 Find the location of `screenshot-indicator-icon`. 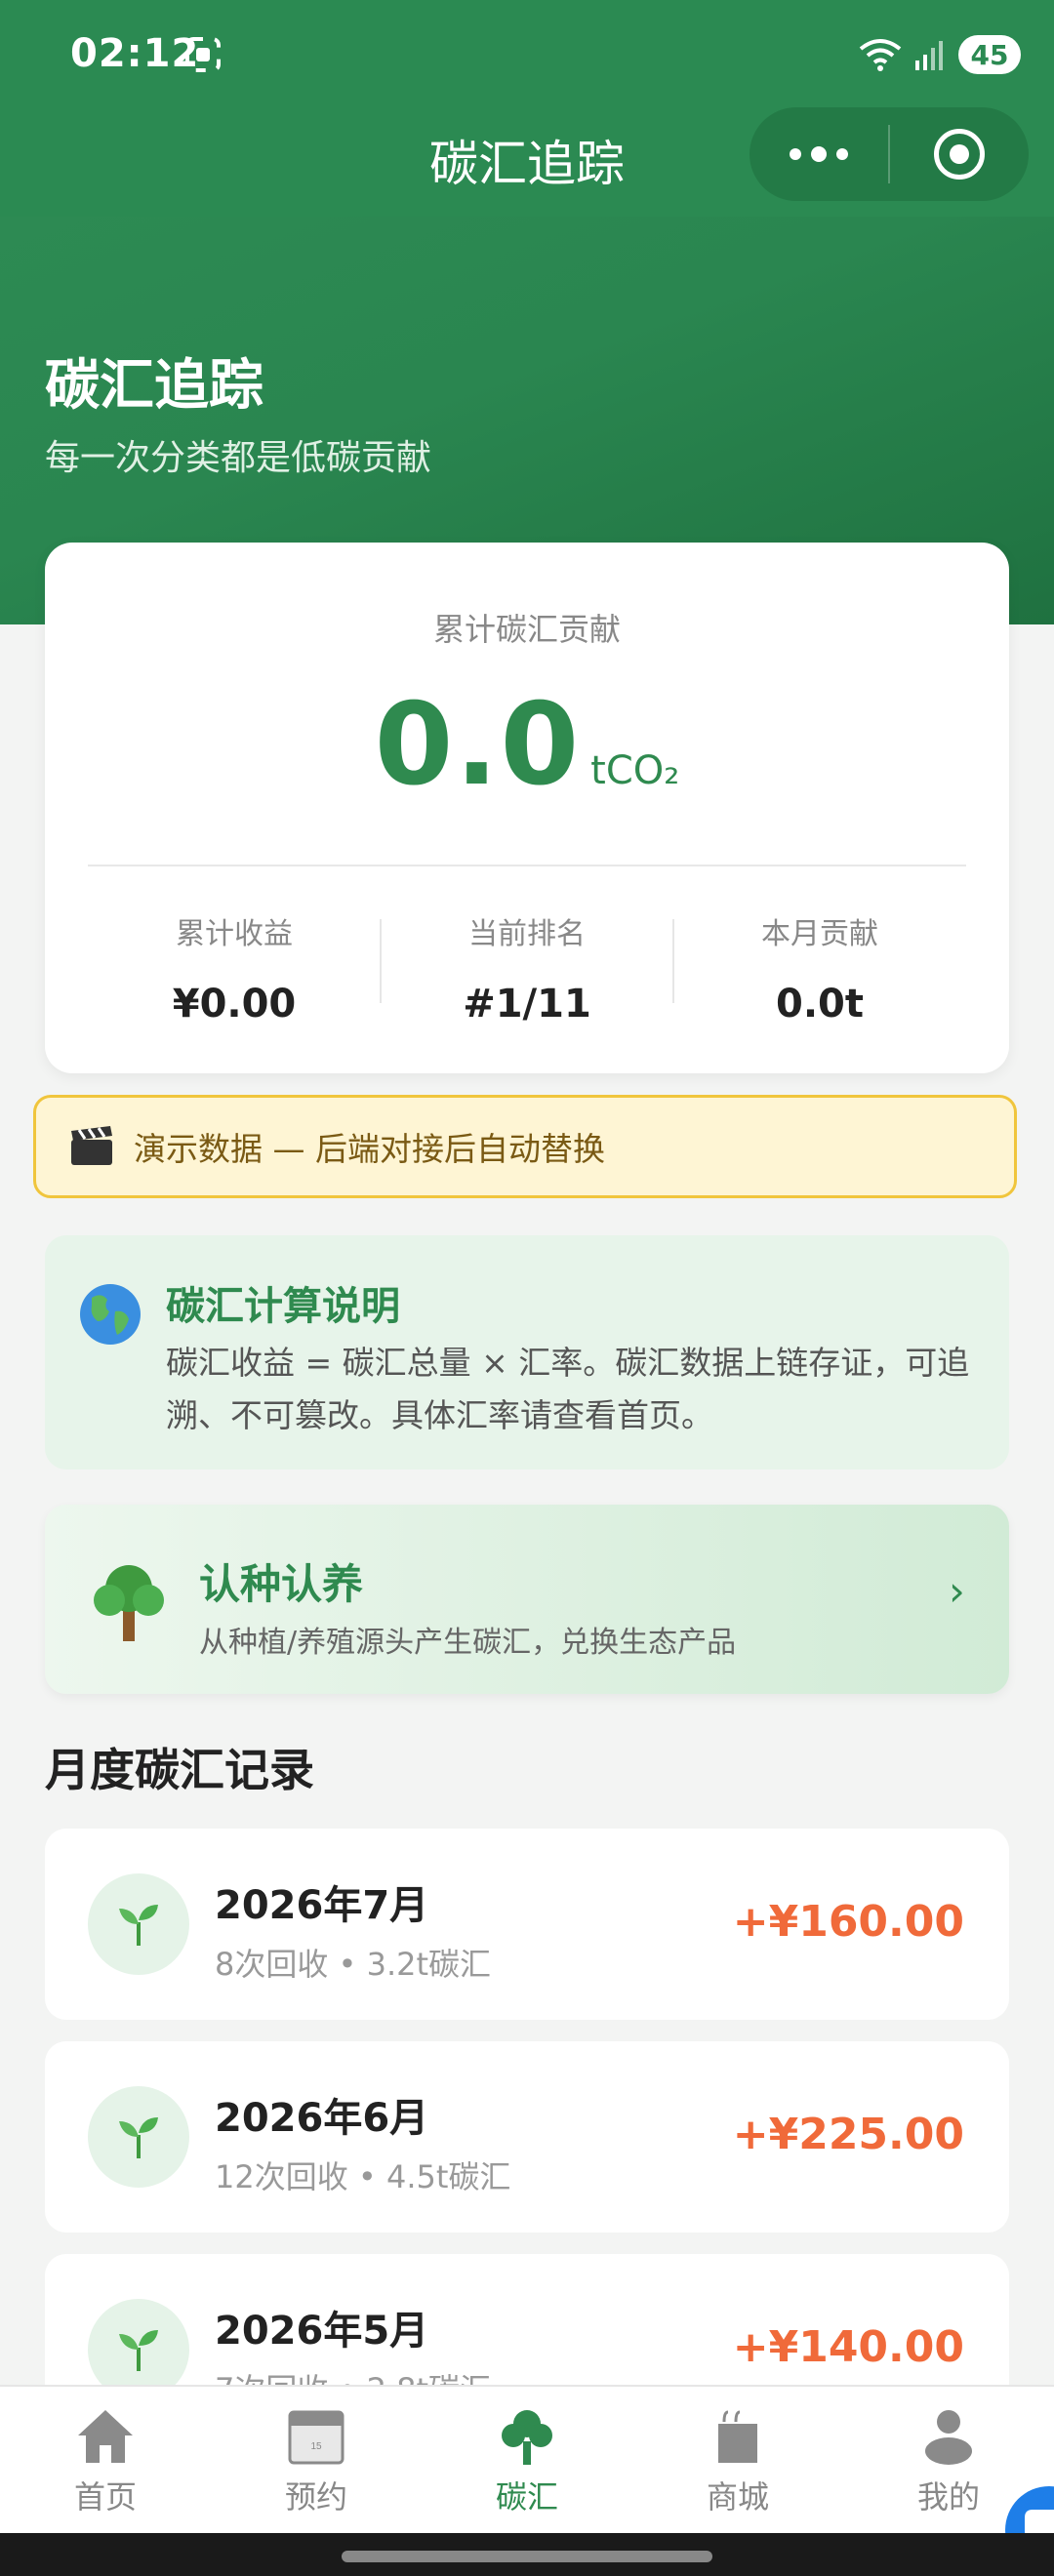

screenshot-indicator-icon is located at coordinates (203, 56).